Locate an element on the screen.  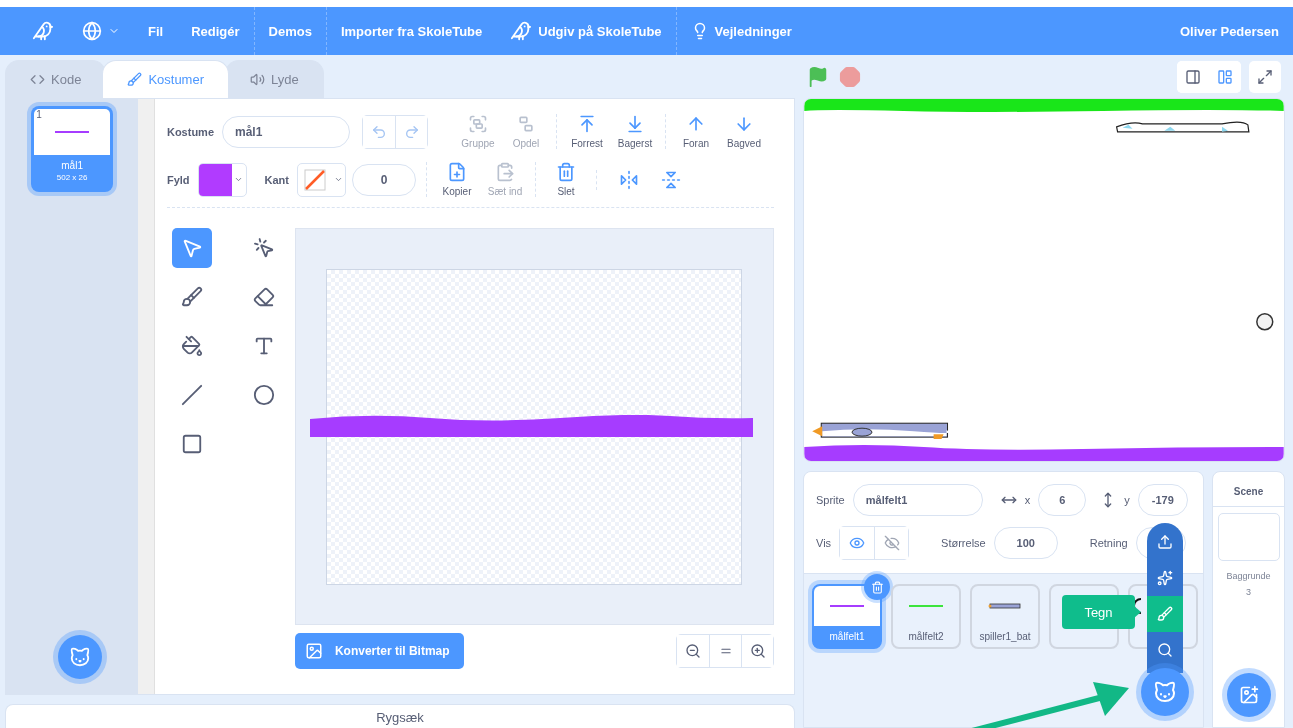
redo-icon is located at coordinates (411, 131).